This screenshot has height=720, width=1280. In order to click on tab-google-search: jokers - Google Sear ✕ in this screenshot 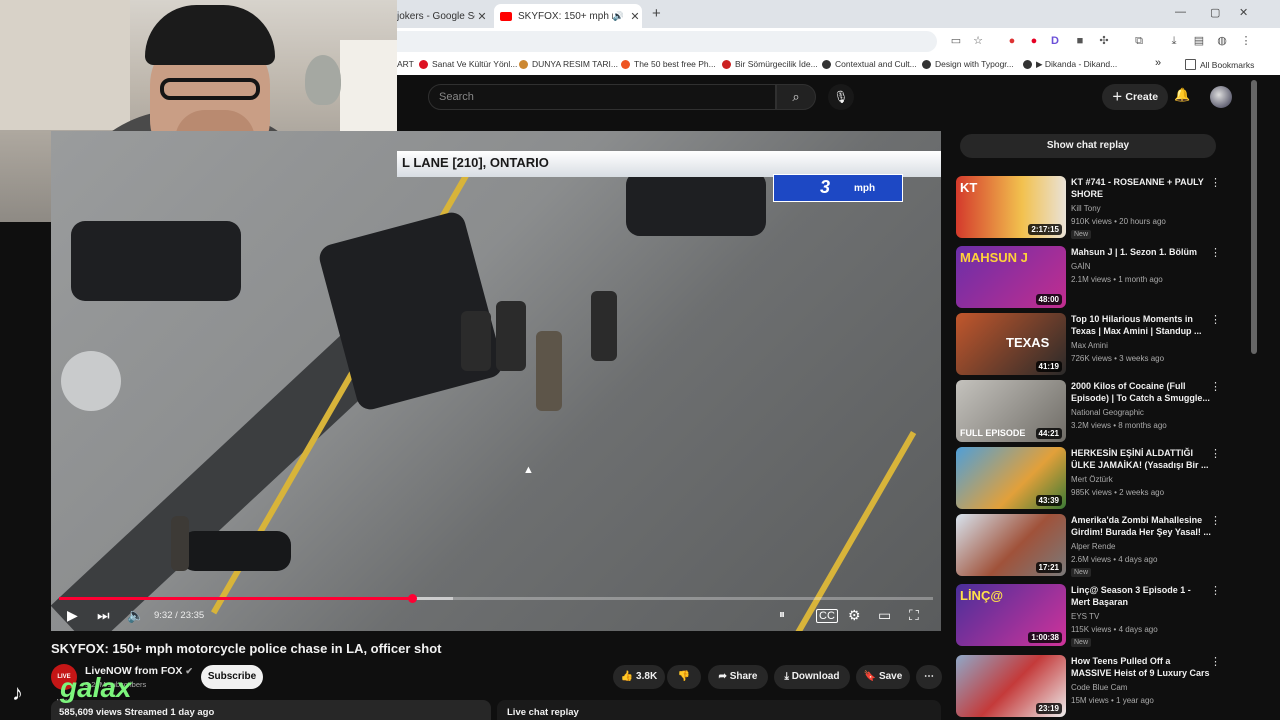, I will do `click(443, 16)`.